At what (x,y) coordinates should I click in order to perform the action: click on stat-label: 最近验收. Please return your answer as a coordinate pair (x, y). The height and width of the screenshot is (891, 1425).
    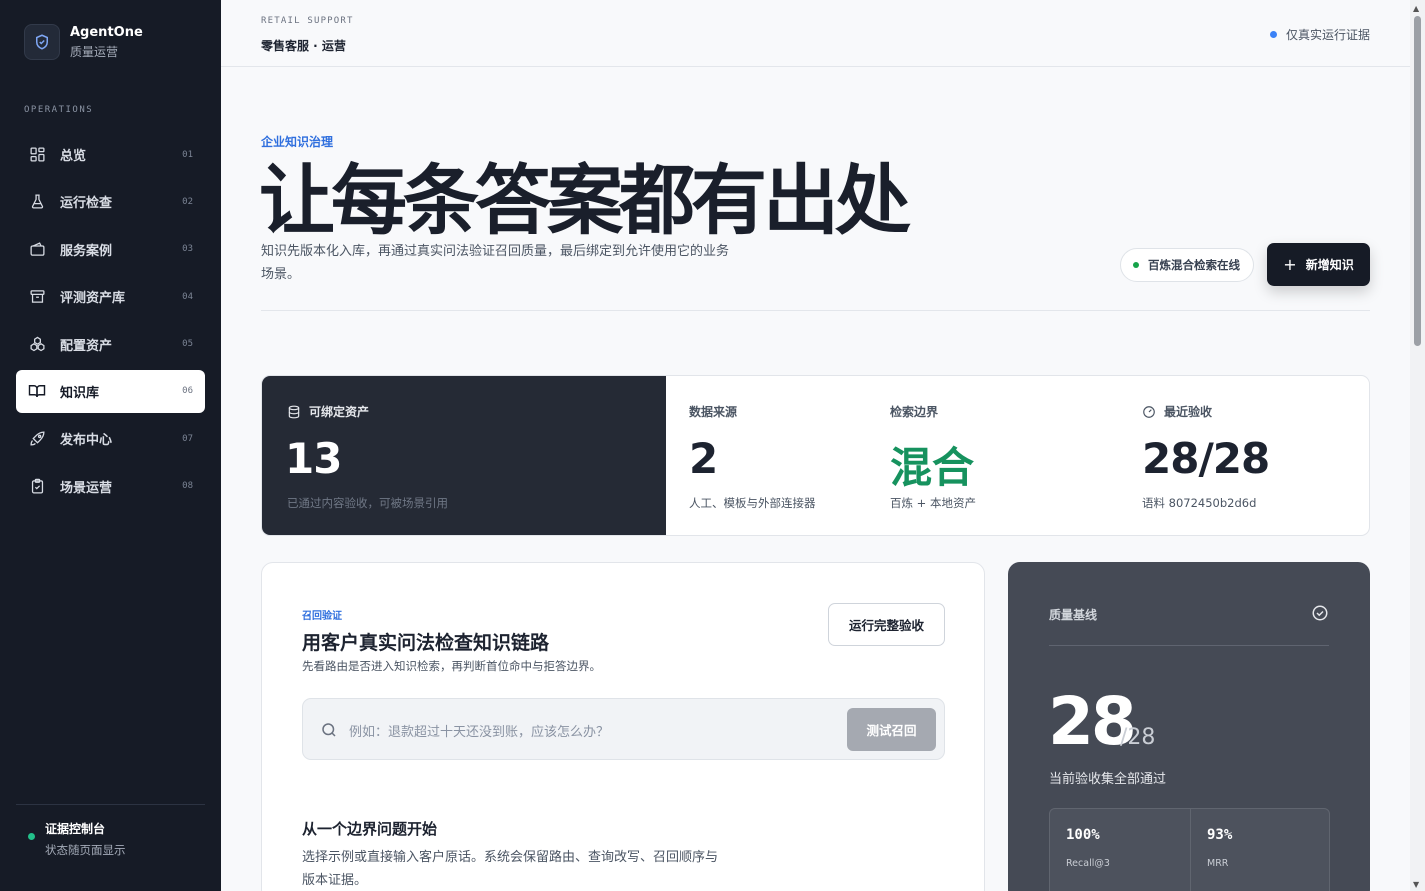
    Looking at the image, I should click on (1188, 412).